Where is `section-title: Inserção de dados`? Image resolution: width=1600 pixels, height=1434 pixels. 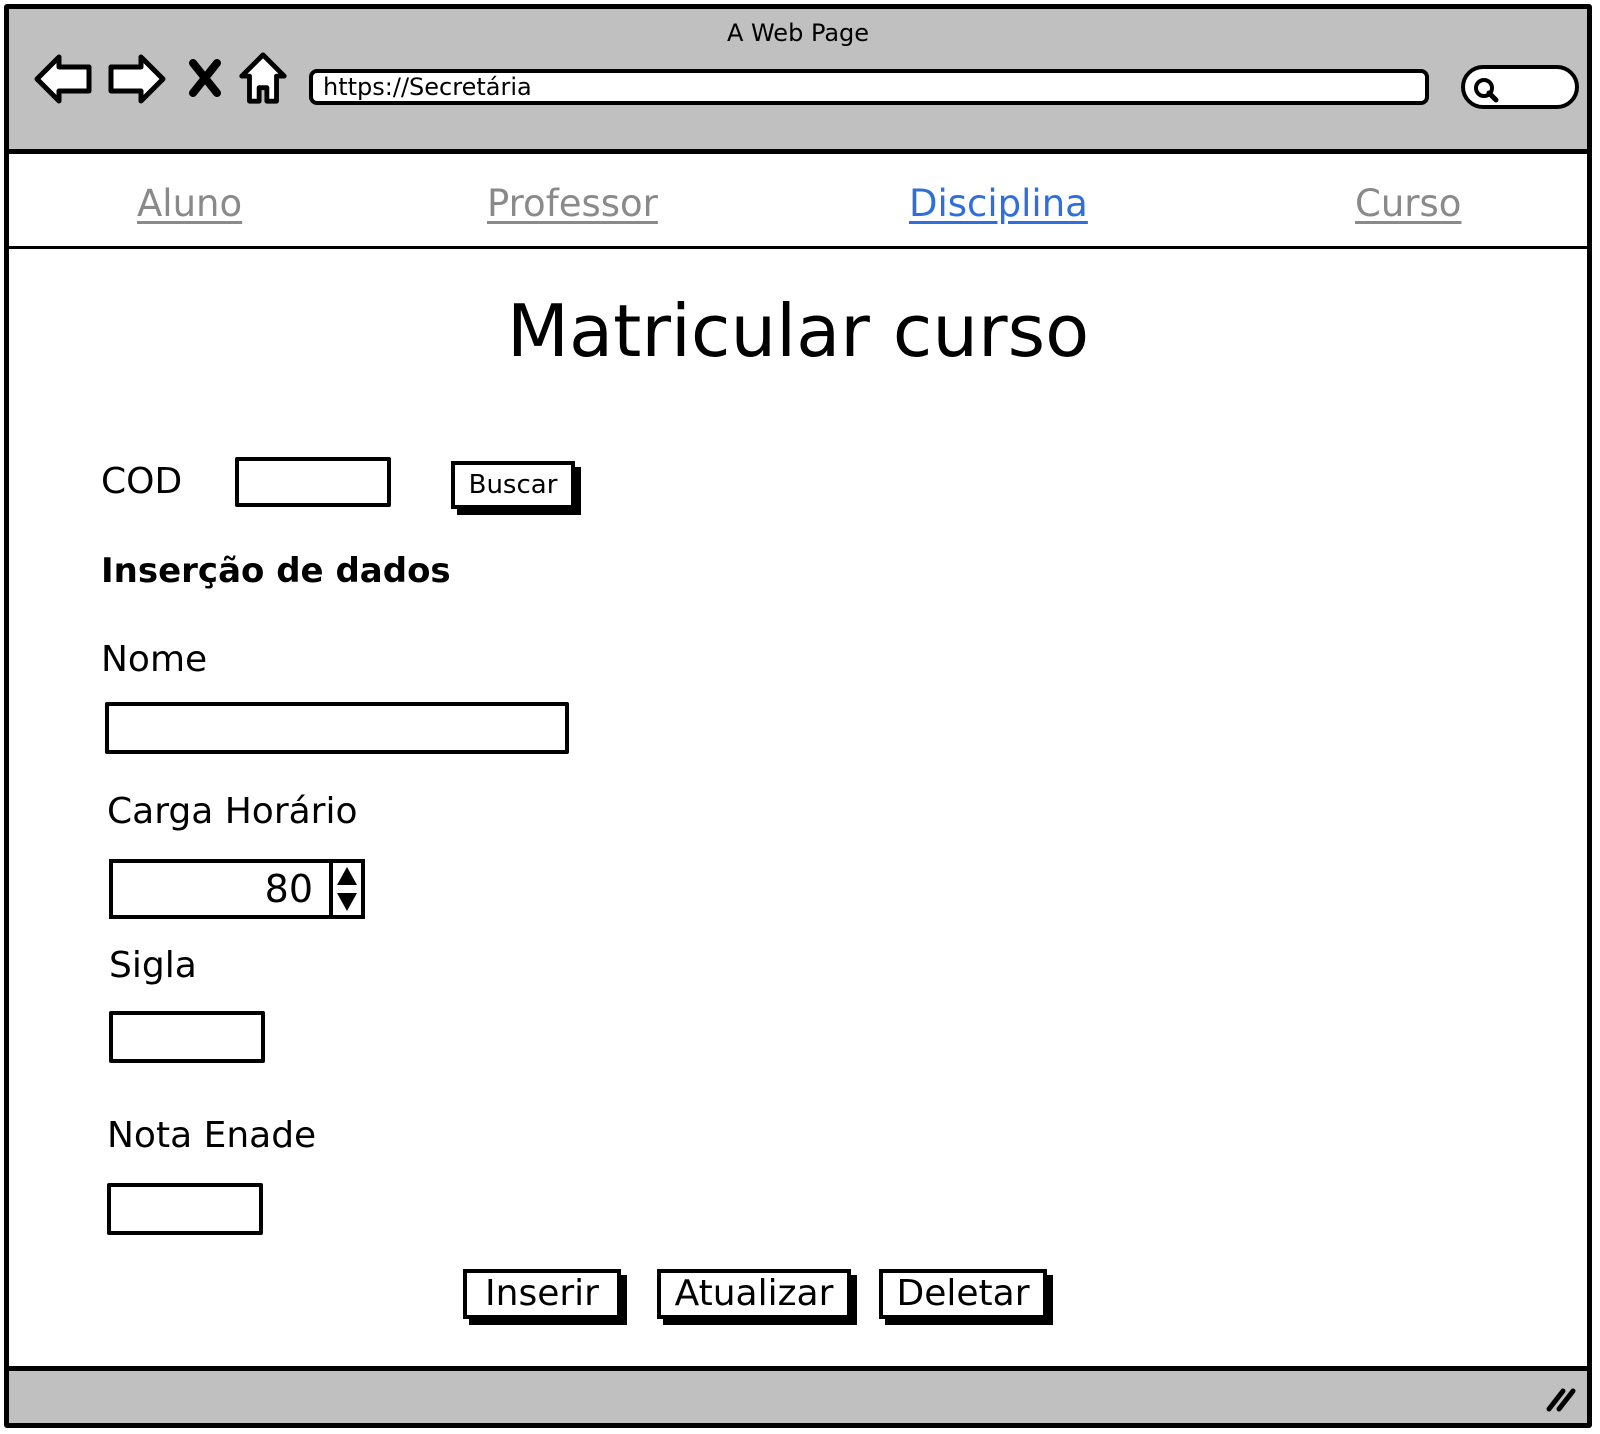 section-title: Inserção de dados is located at coordinates (276, 571).